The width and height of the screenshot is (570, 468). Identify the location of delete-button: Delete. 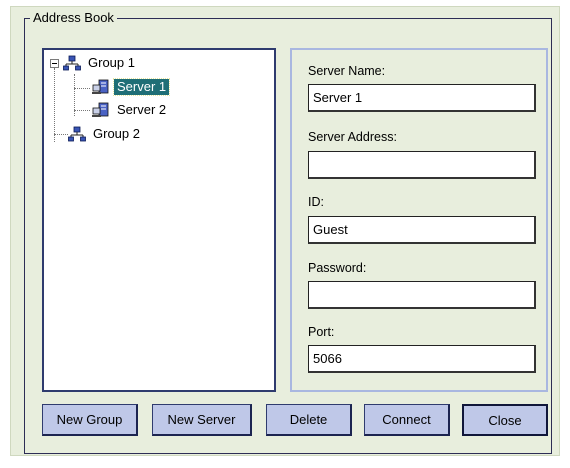
(309, 420).